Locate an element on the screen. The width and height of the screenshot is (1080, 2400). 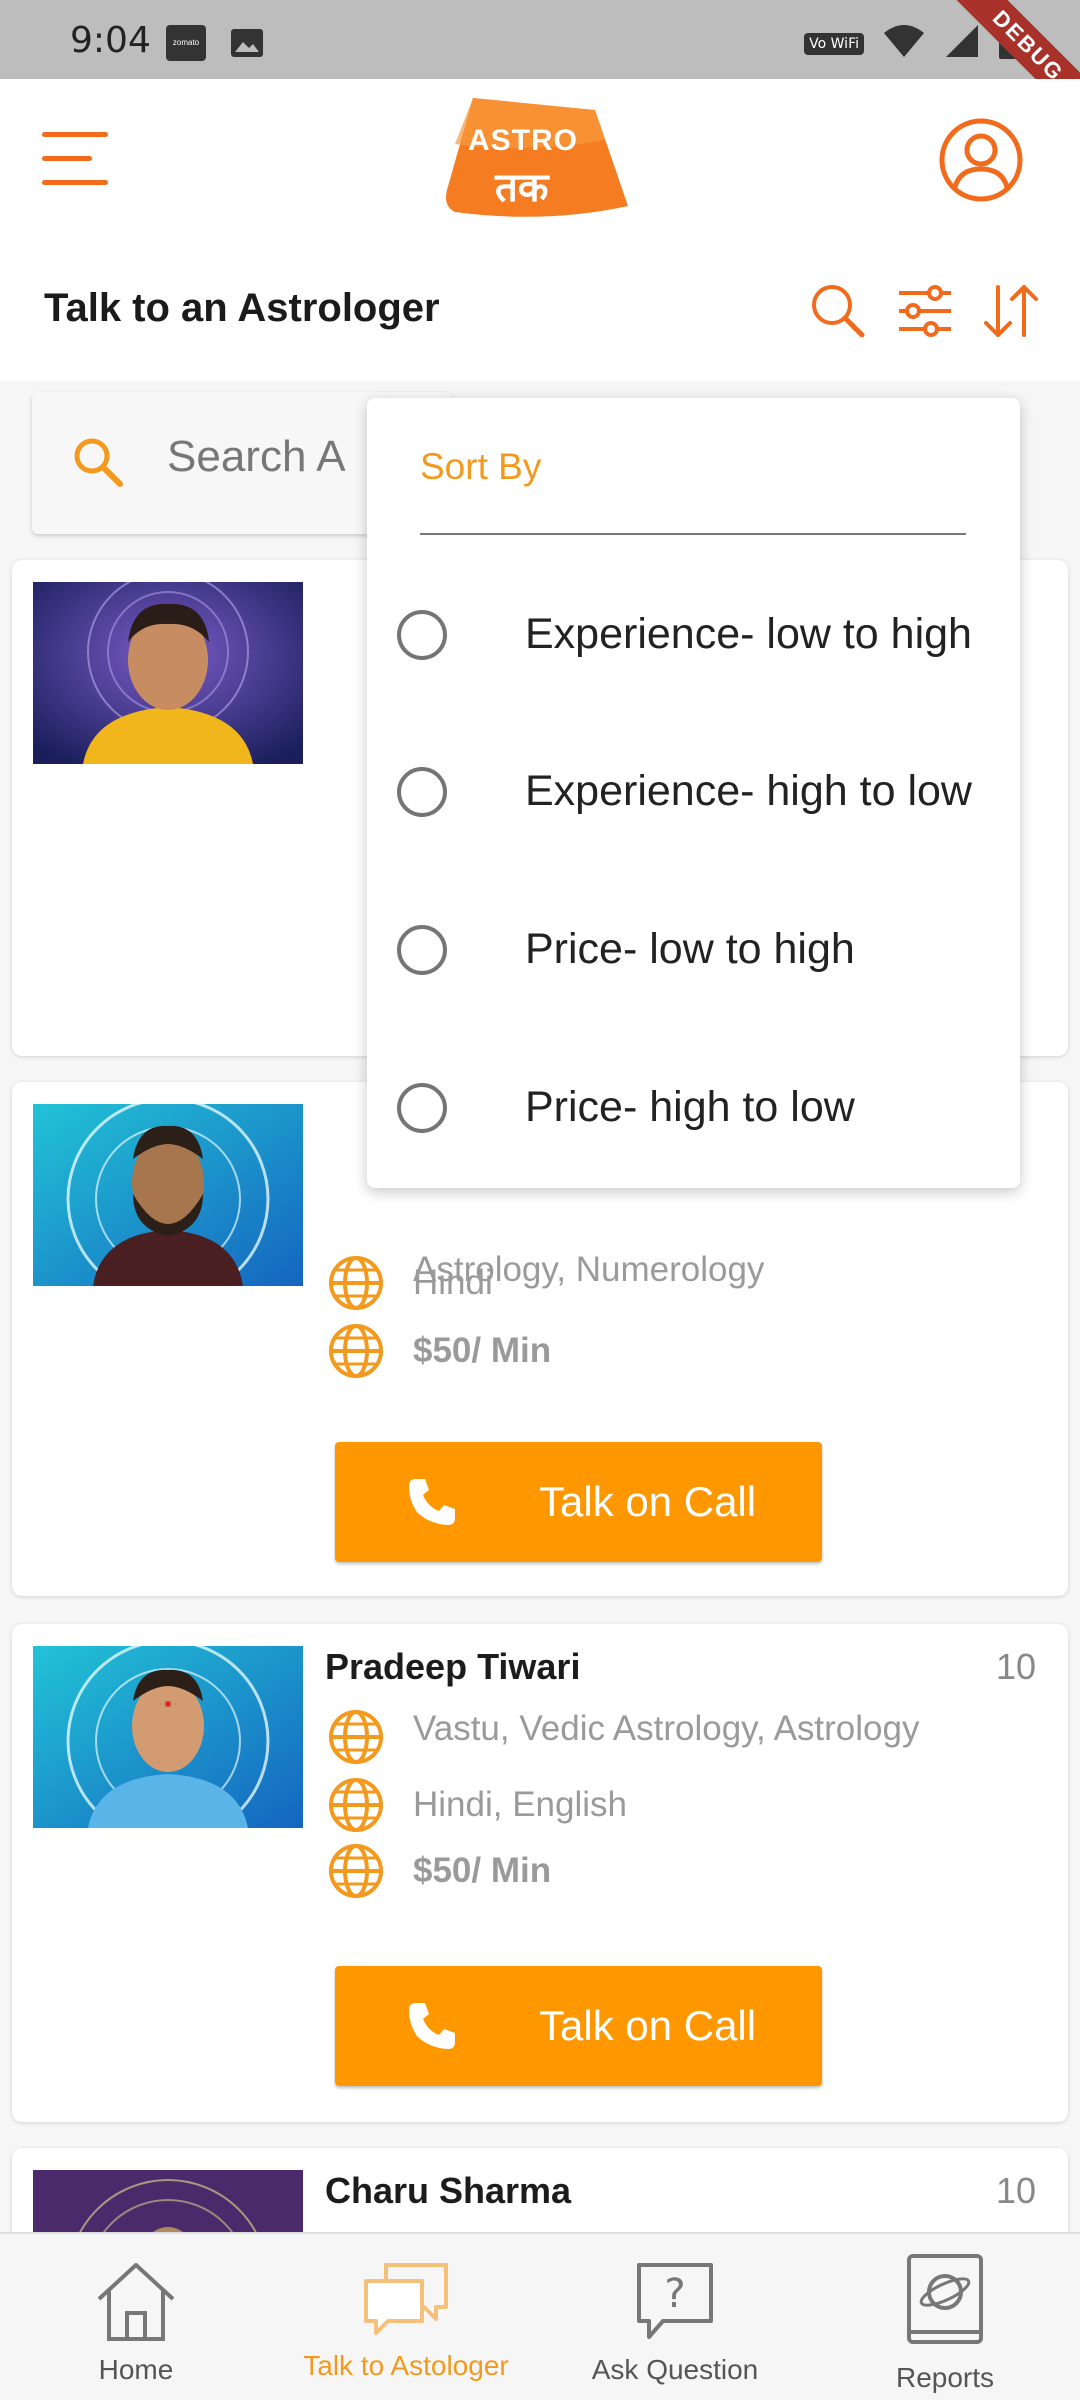
sort-option-experience-low-high: Experience- low to high is located at coordinates (702, 635).